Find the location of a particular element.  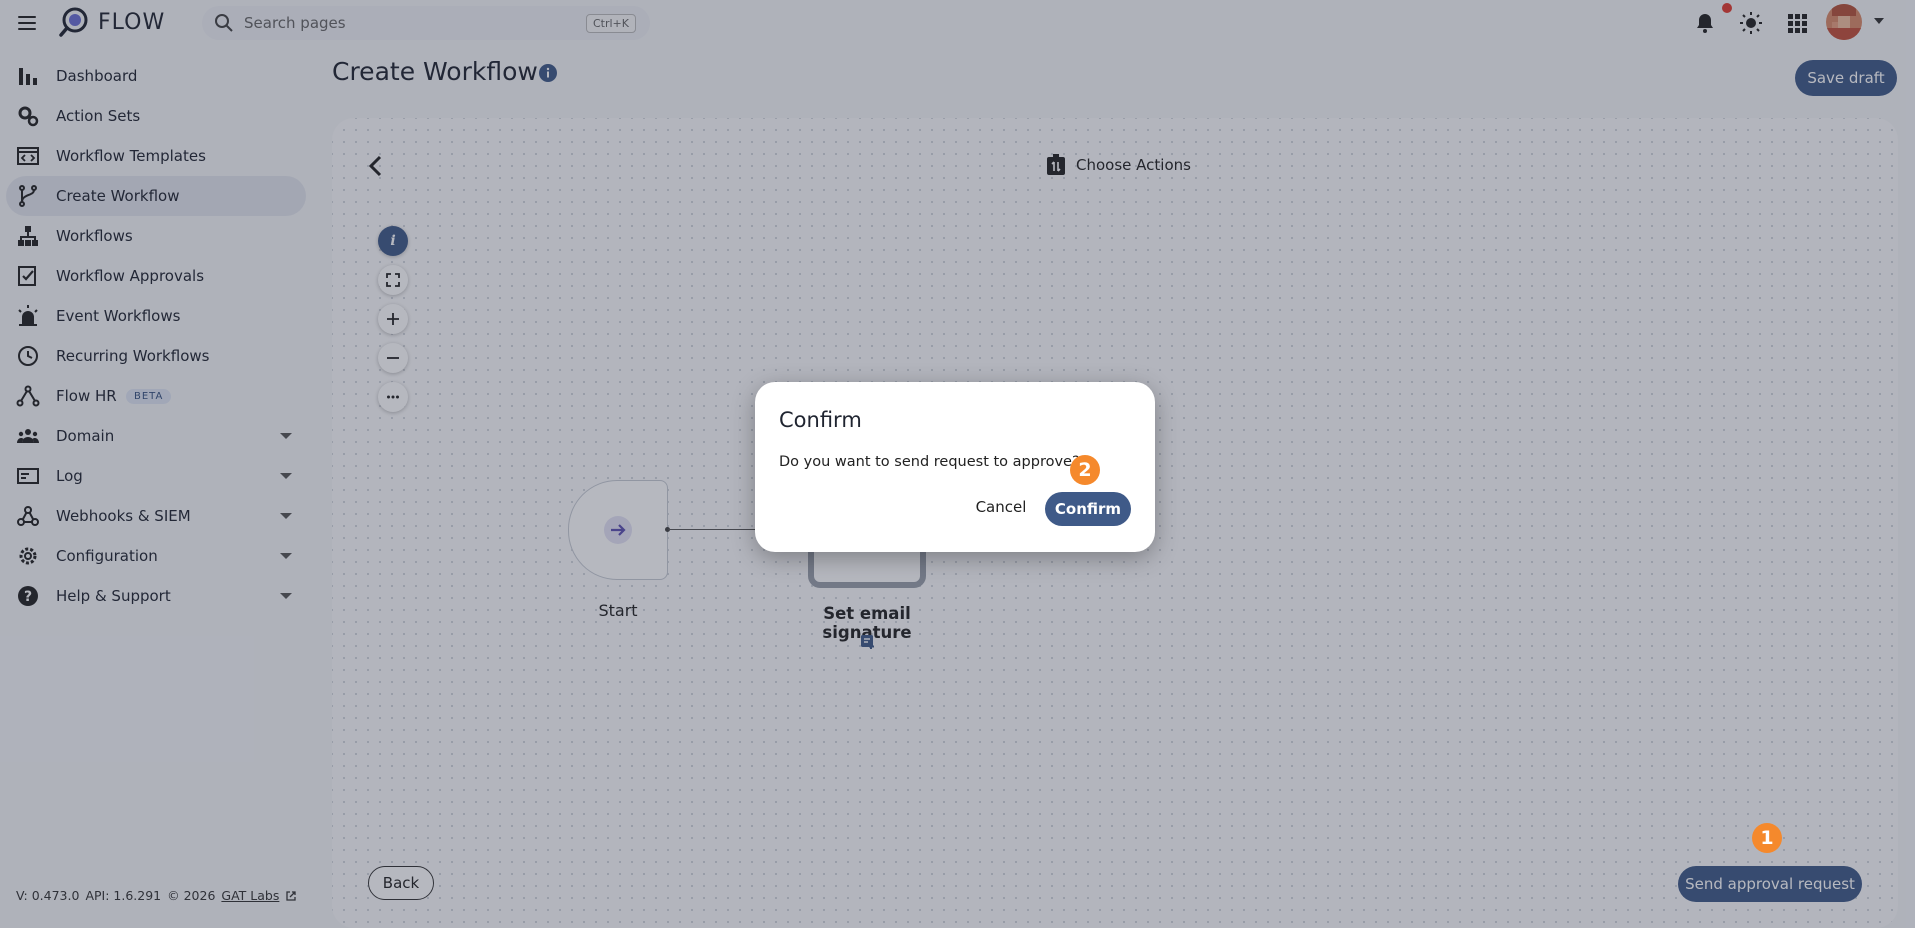

step-badge-1: 1 is located at coordinates (1767, 838).